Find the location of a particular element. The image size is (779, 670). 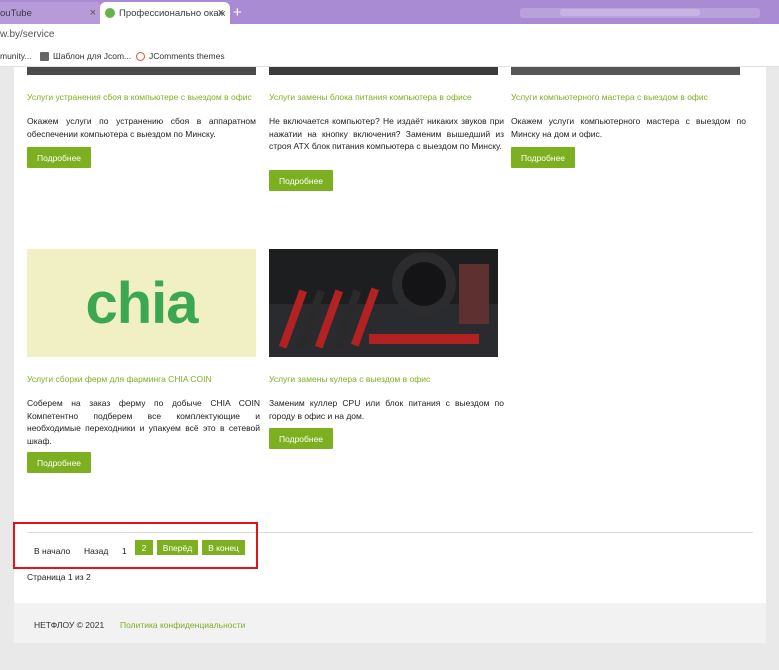

address-url: w.by/service is located at coordinates (27, 34).